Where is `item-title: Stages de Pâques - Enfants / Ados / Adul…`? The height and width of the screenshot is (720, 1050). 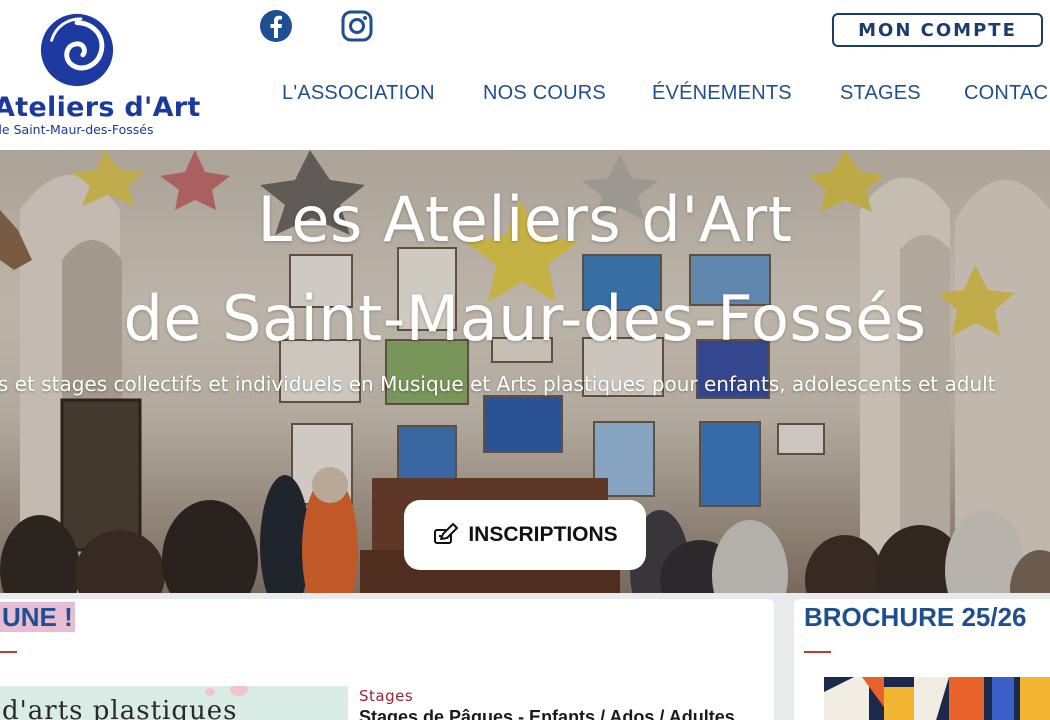 item-title: Stages de Pâques - Enfants / Ados / Adul… is located at coordinates (547, 713).